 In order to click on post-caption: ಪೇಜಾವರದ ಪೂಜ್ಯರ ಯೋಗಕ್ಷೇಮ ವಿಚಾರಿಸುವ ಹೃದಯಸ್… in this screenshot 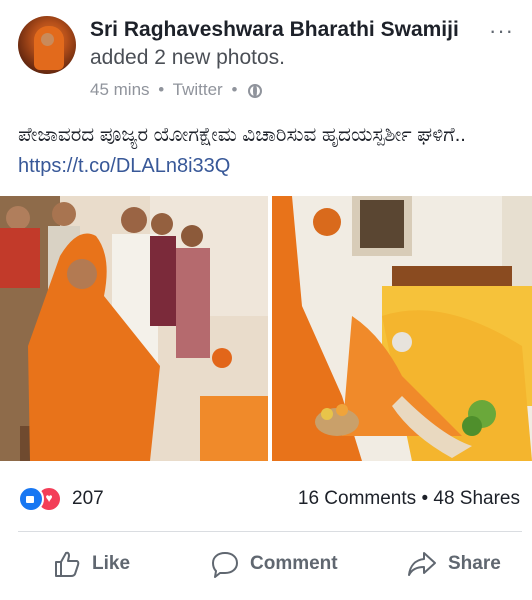, I will do `click(268, 151)`.